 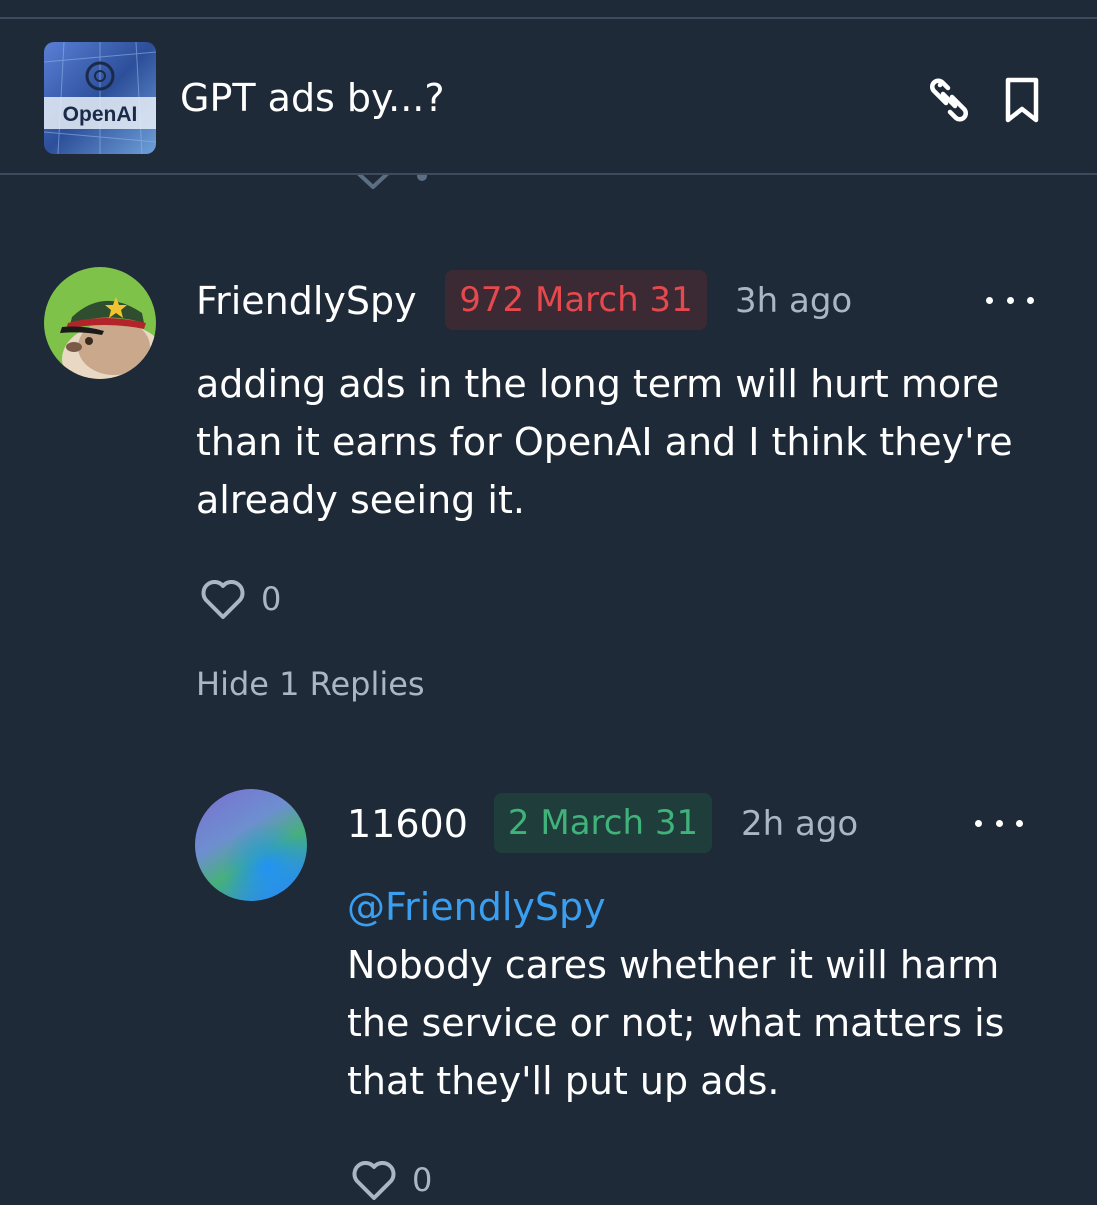 I want to click on status-badge: 972 March 31, so click(x=576, y=300).